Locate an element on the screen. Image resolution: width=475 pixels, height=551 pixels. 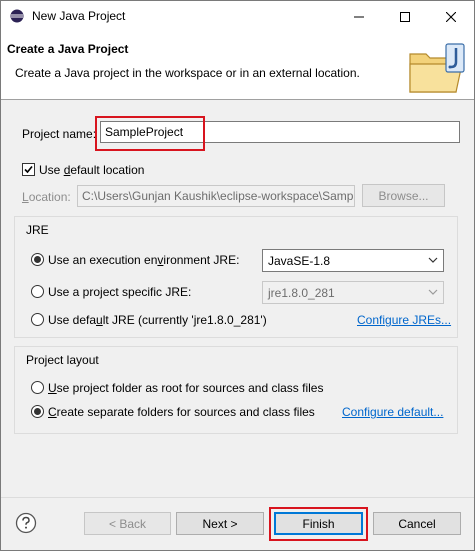
project-specific-jre-select: jre1.8.0_281 is located at coordinates (353, 292).